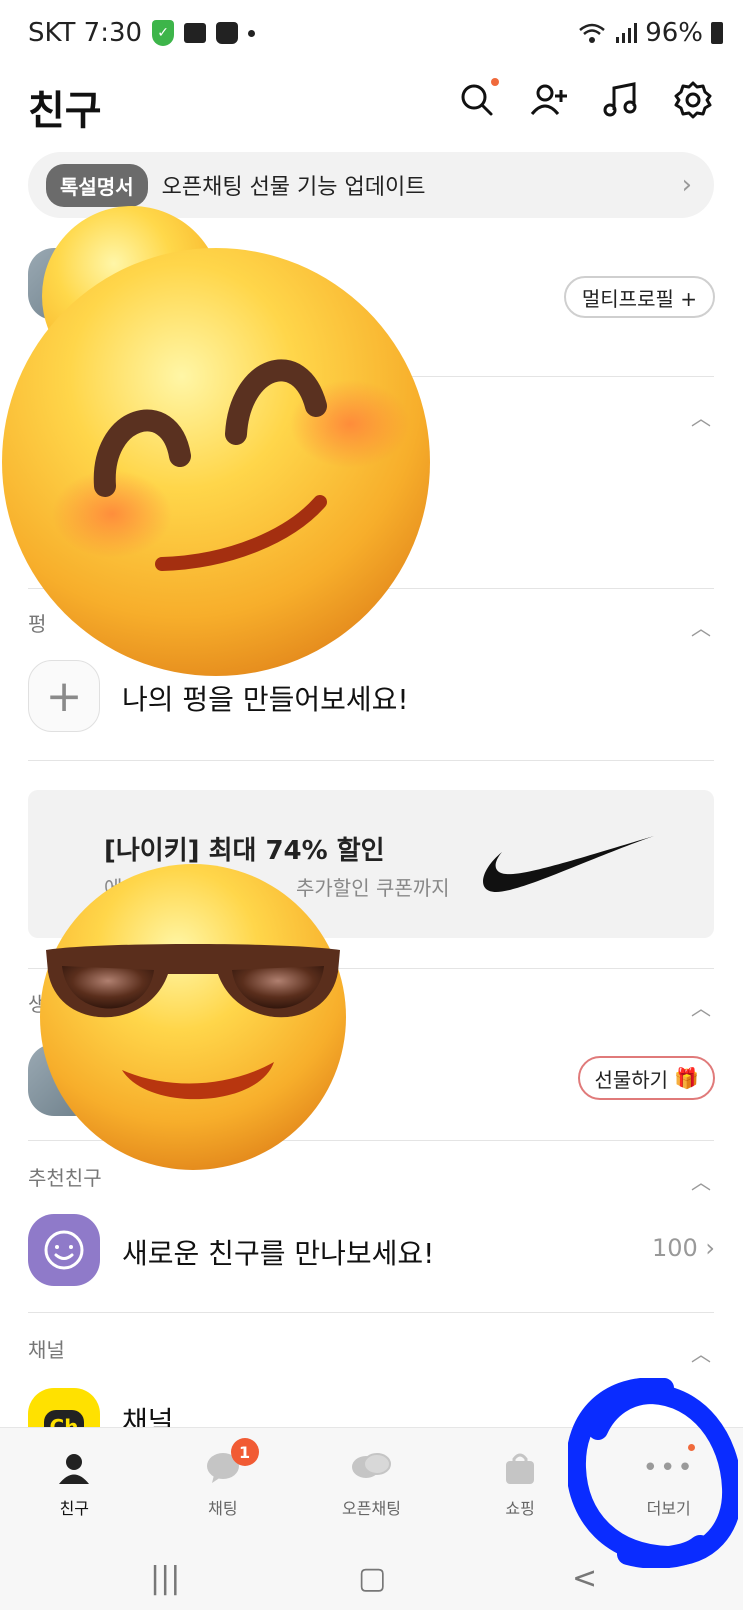 The width and height of the screenshot is (743, 1610). I want to click on plus-icon: +, so click(64, 696).